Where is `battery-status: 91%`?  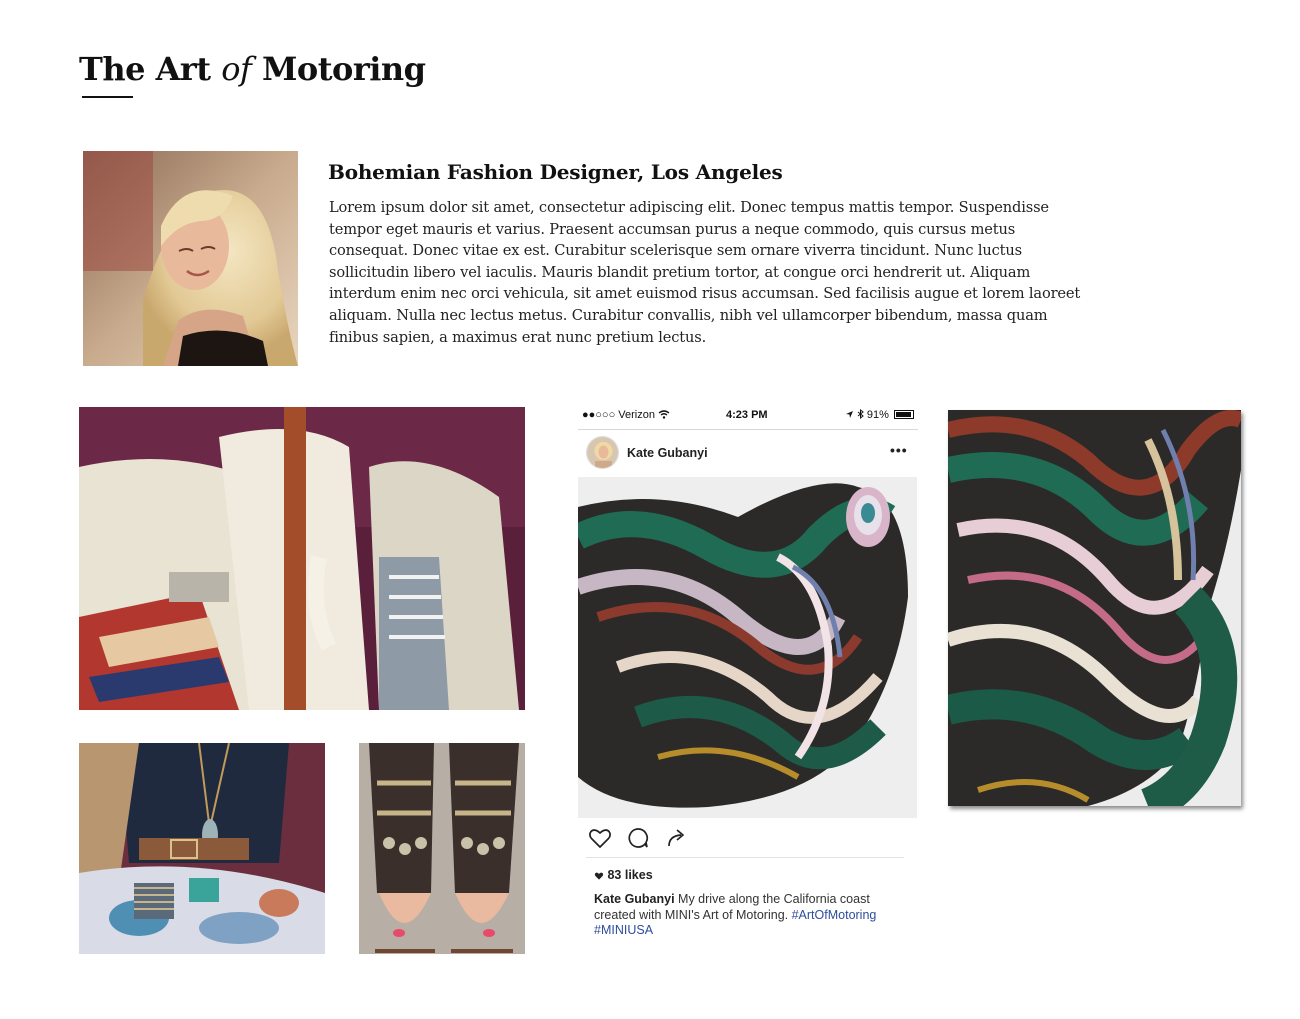
battery-status: 91% is located at coordinates (879, 414).